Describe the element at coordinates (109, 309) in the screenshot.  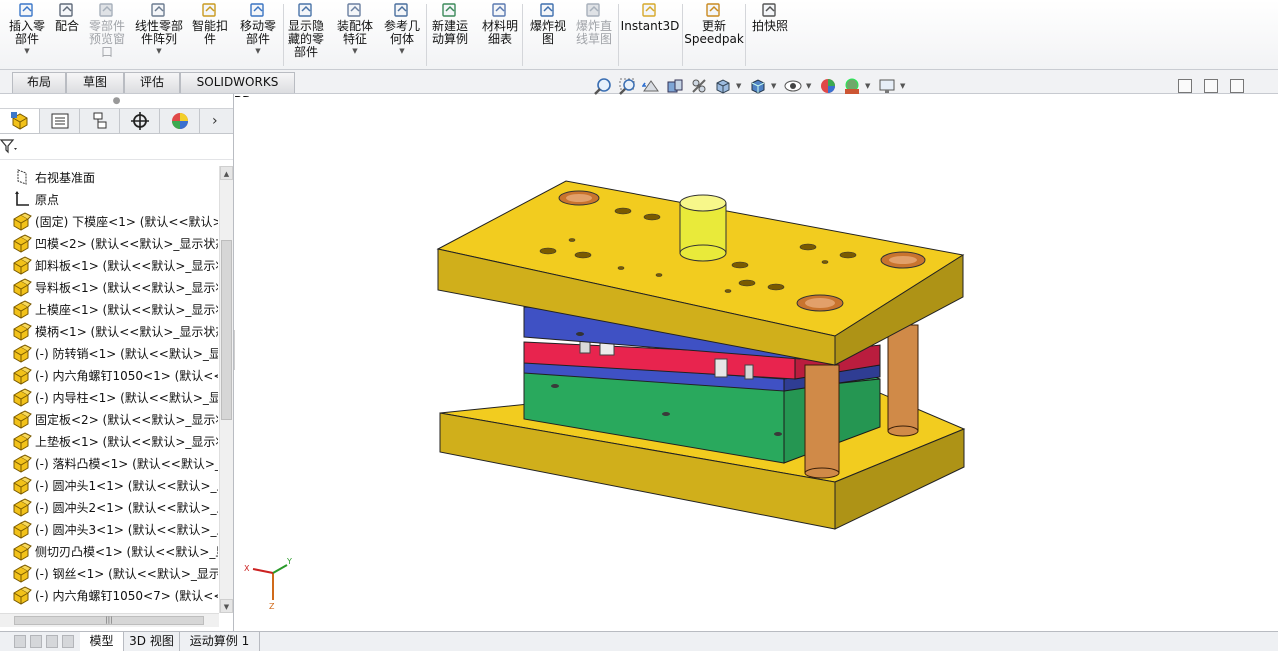
I see `tree-item: 上模座<1> (默认<<默认>_显示状` at that location.